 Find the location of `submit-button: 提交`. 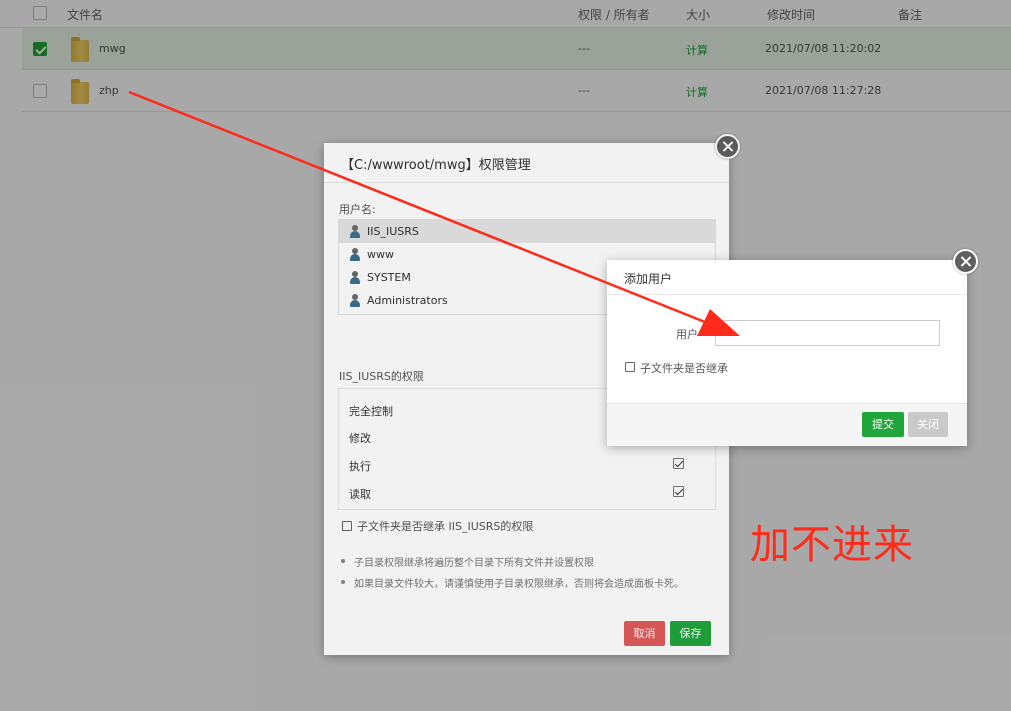

submit-button: 提交 is located at coordinates (883, 424).